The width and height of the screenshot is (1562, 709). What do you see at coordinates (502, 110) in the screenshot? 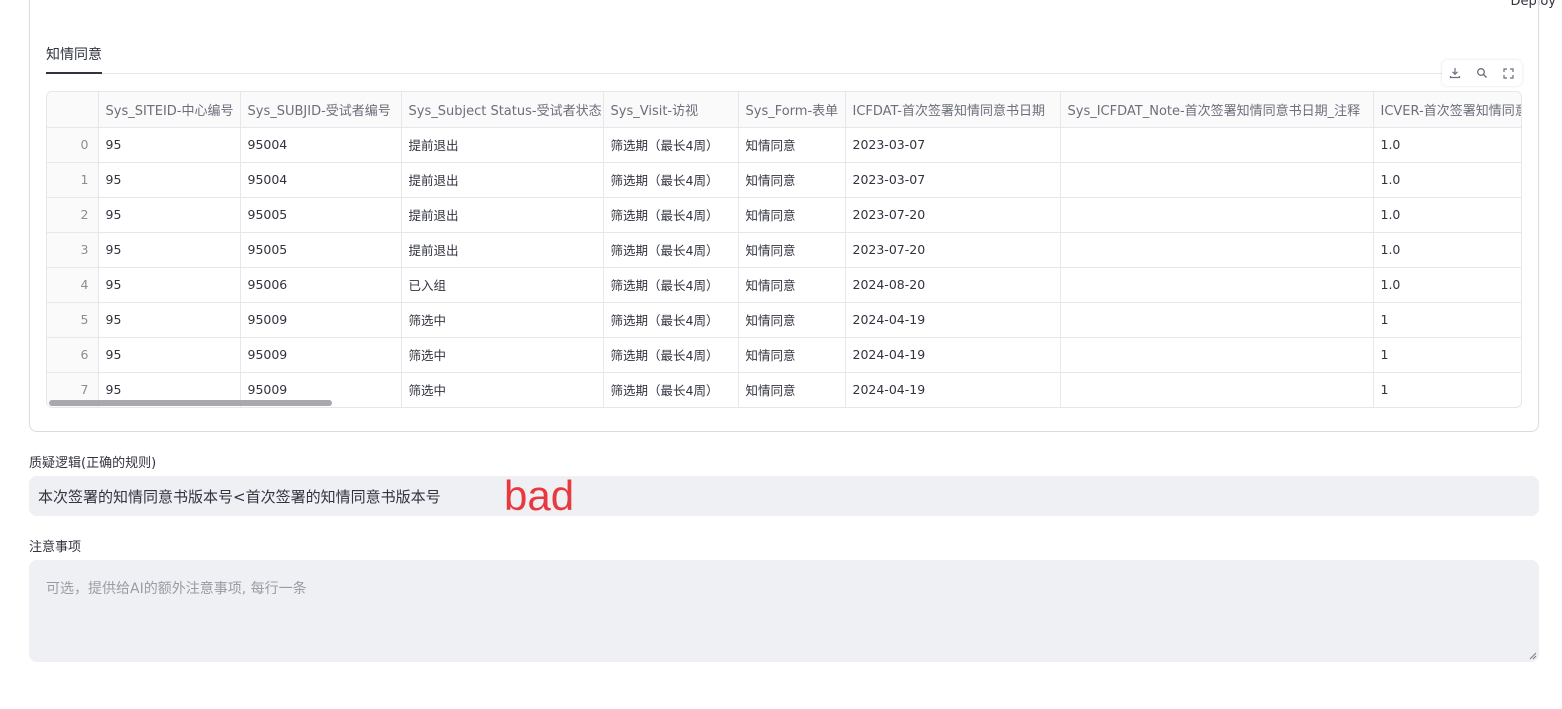
I see `column-header: Sys_Subject Status-受试者状态` at bounding box center [502, 110].